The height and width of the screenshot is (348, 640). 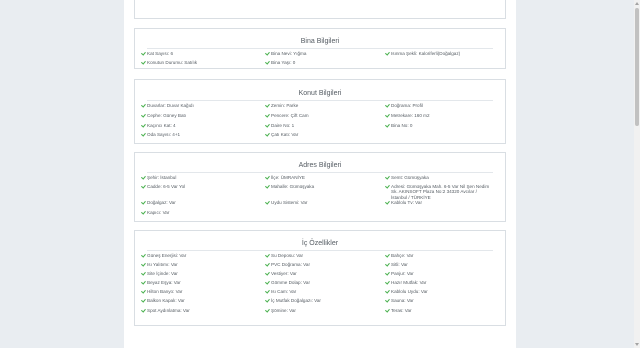 I want to click on feature-item: Daire No: 1, so click(x=279, y=125).